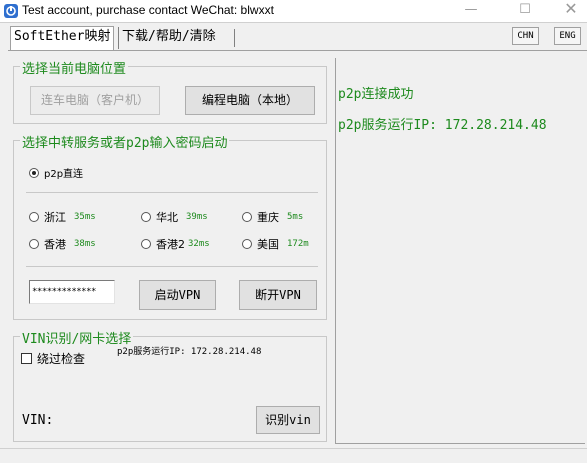  I want to click on radio-server-chongqing: 重庆 5ms, so click(272, 217).